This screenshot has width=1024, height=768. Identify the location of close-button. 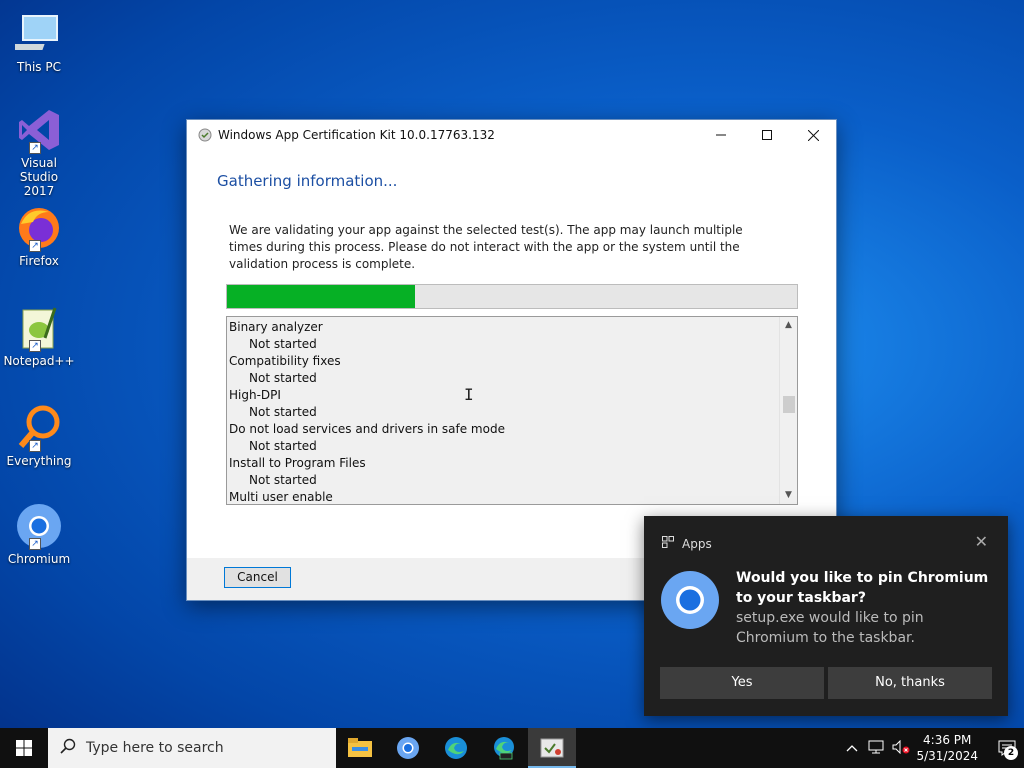
(813, 135).